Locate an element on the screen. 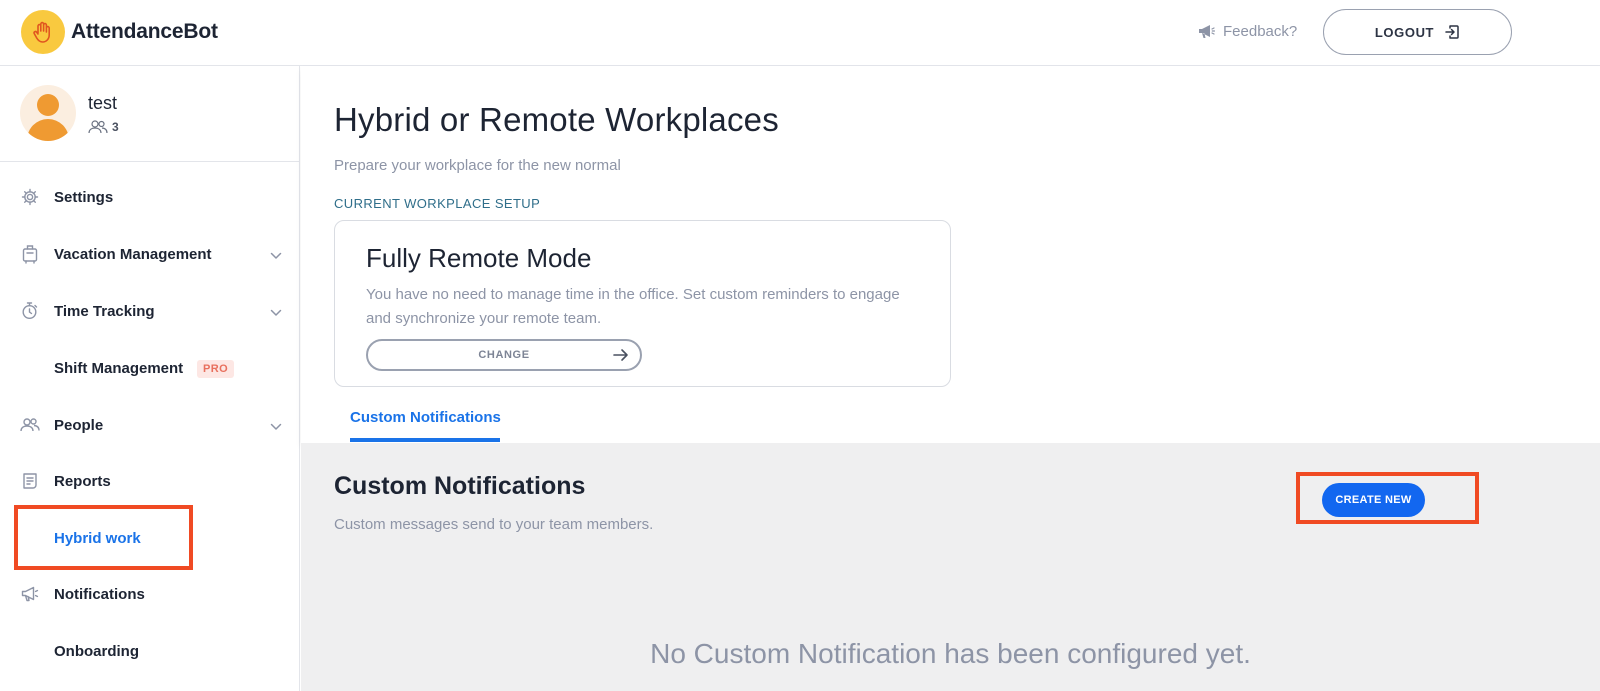 This screenshot has height=691, width=1600. people-icon is located at coordinates (30, 425).